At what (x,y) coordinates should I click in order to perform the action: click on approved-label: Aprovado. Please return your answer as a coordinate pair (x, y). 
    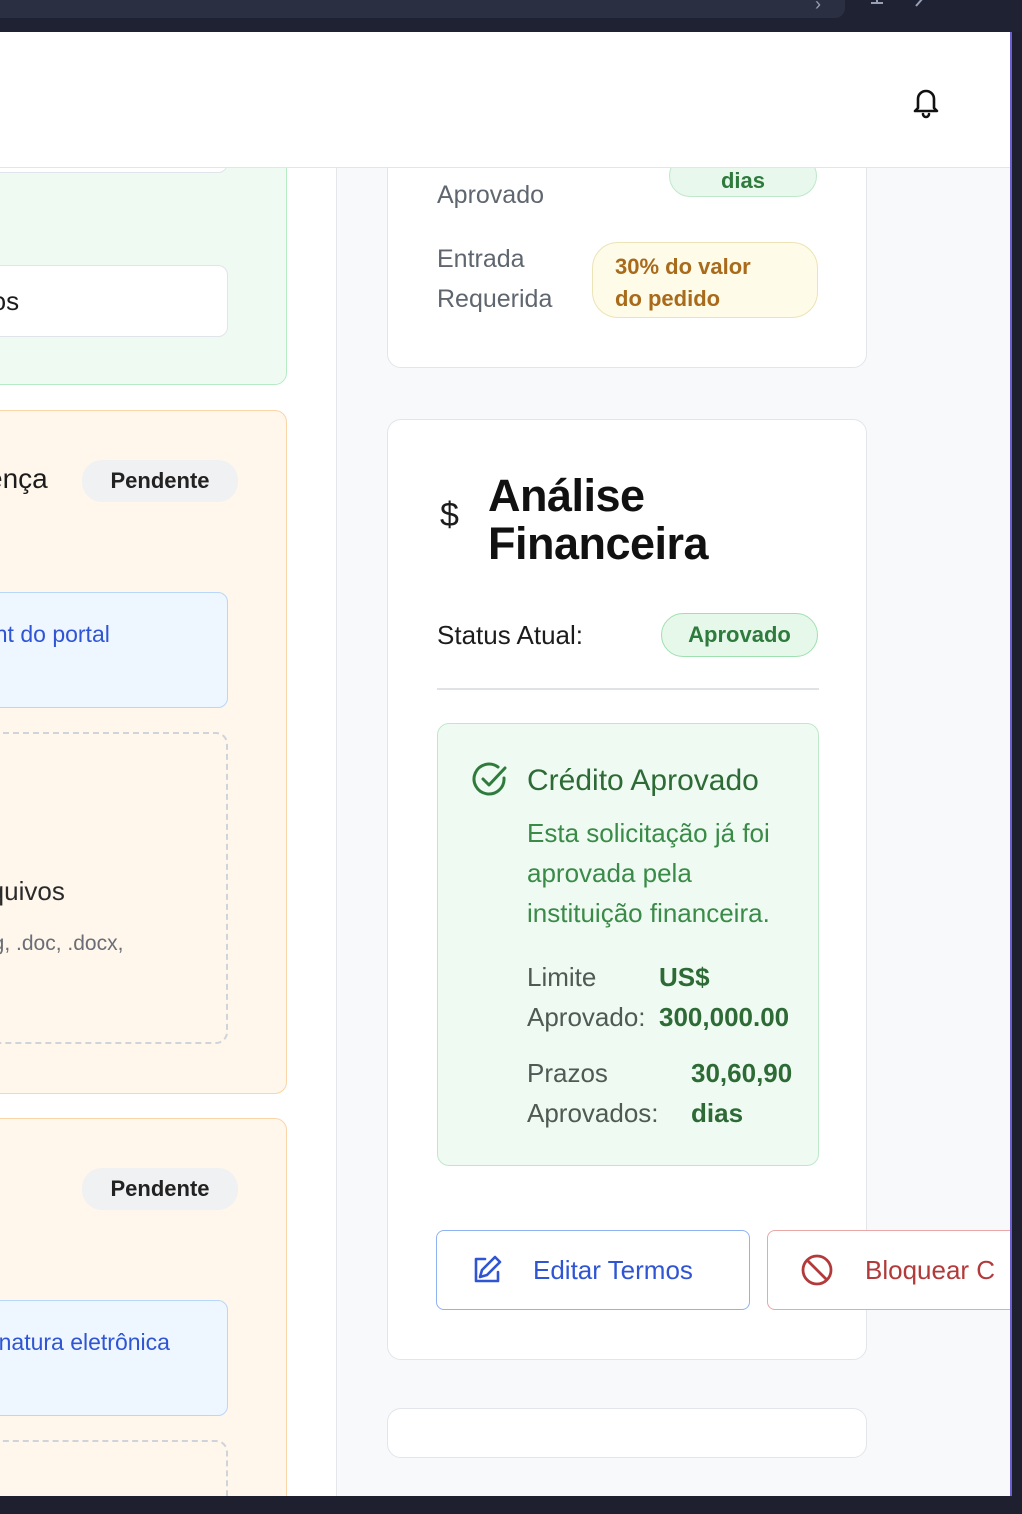
    Looking at the image, I should click on (491, 195).